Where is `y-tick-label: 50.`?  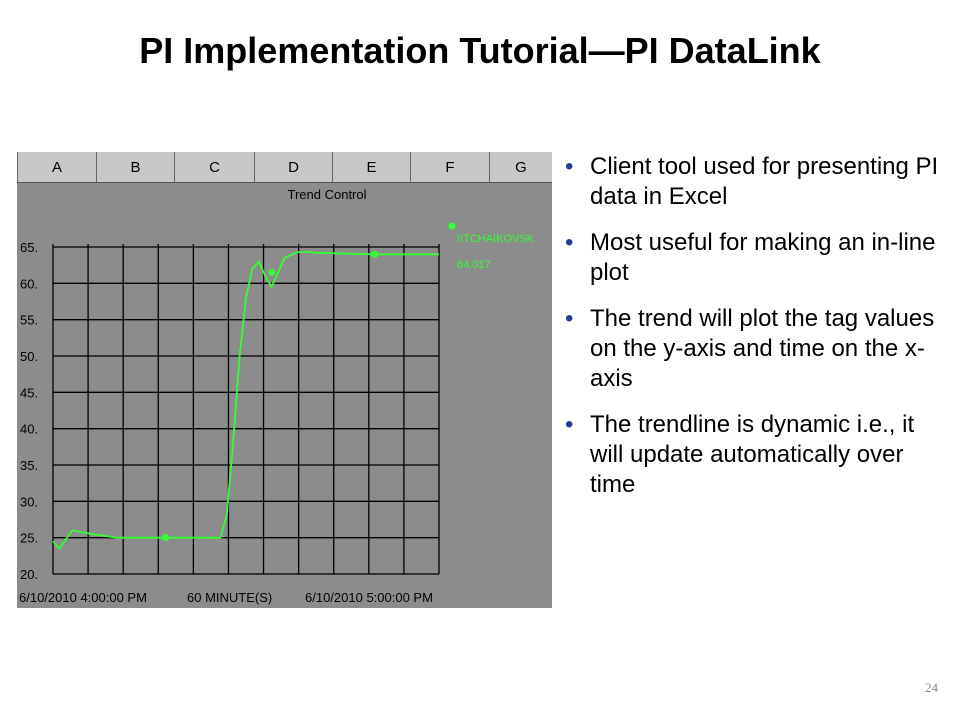 y-tick-label: 50. is located at coordinates (29, 356).